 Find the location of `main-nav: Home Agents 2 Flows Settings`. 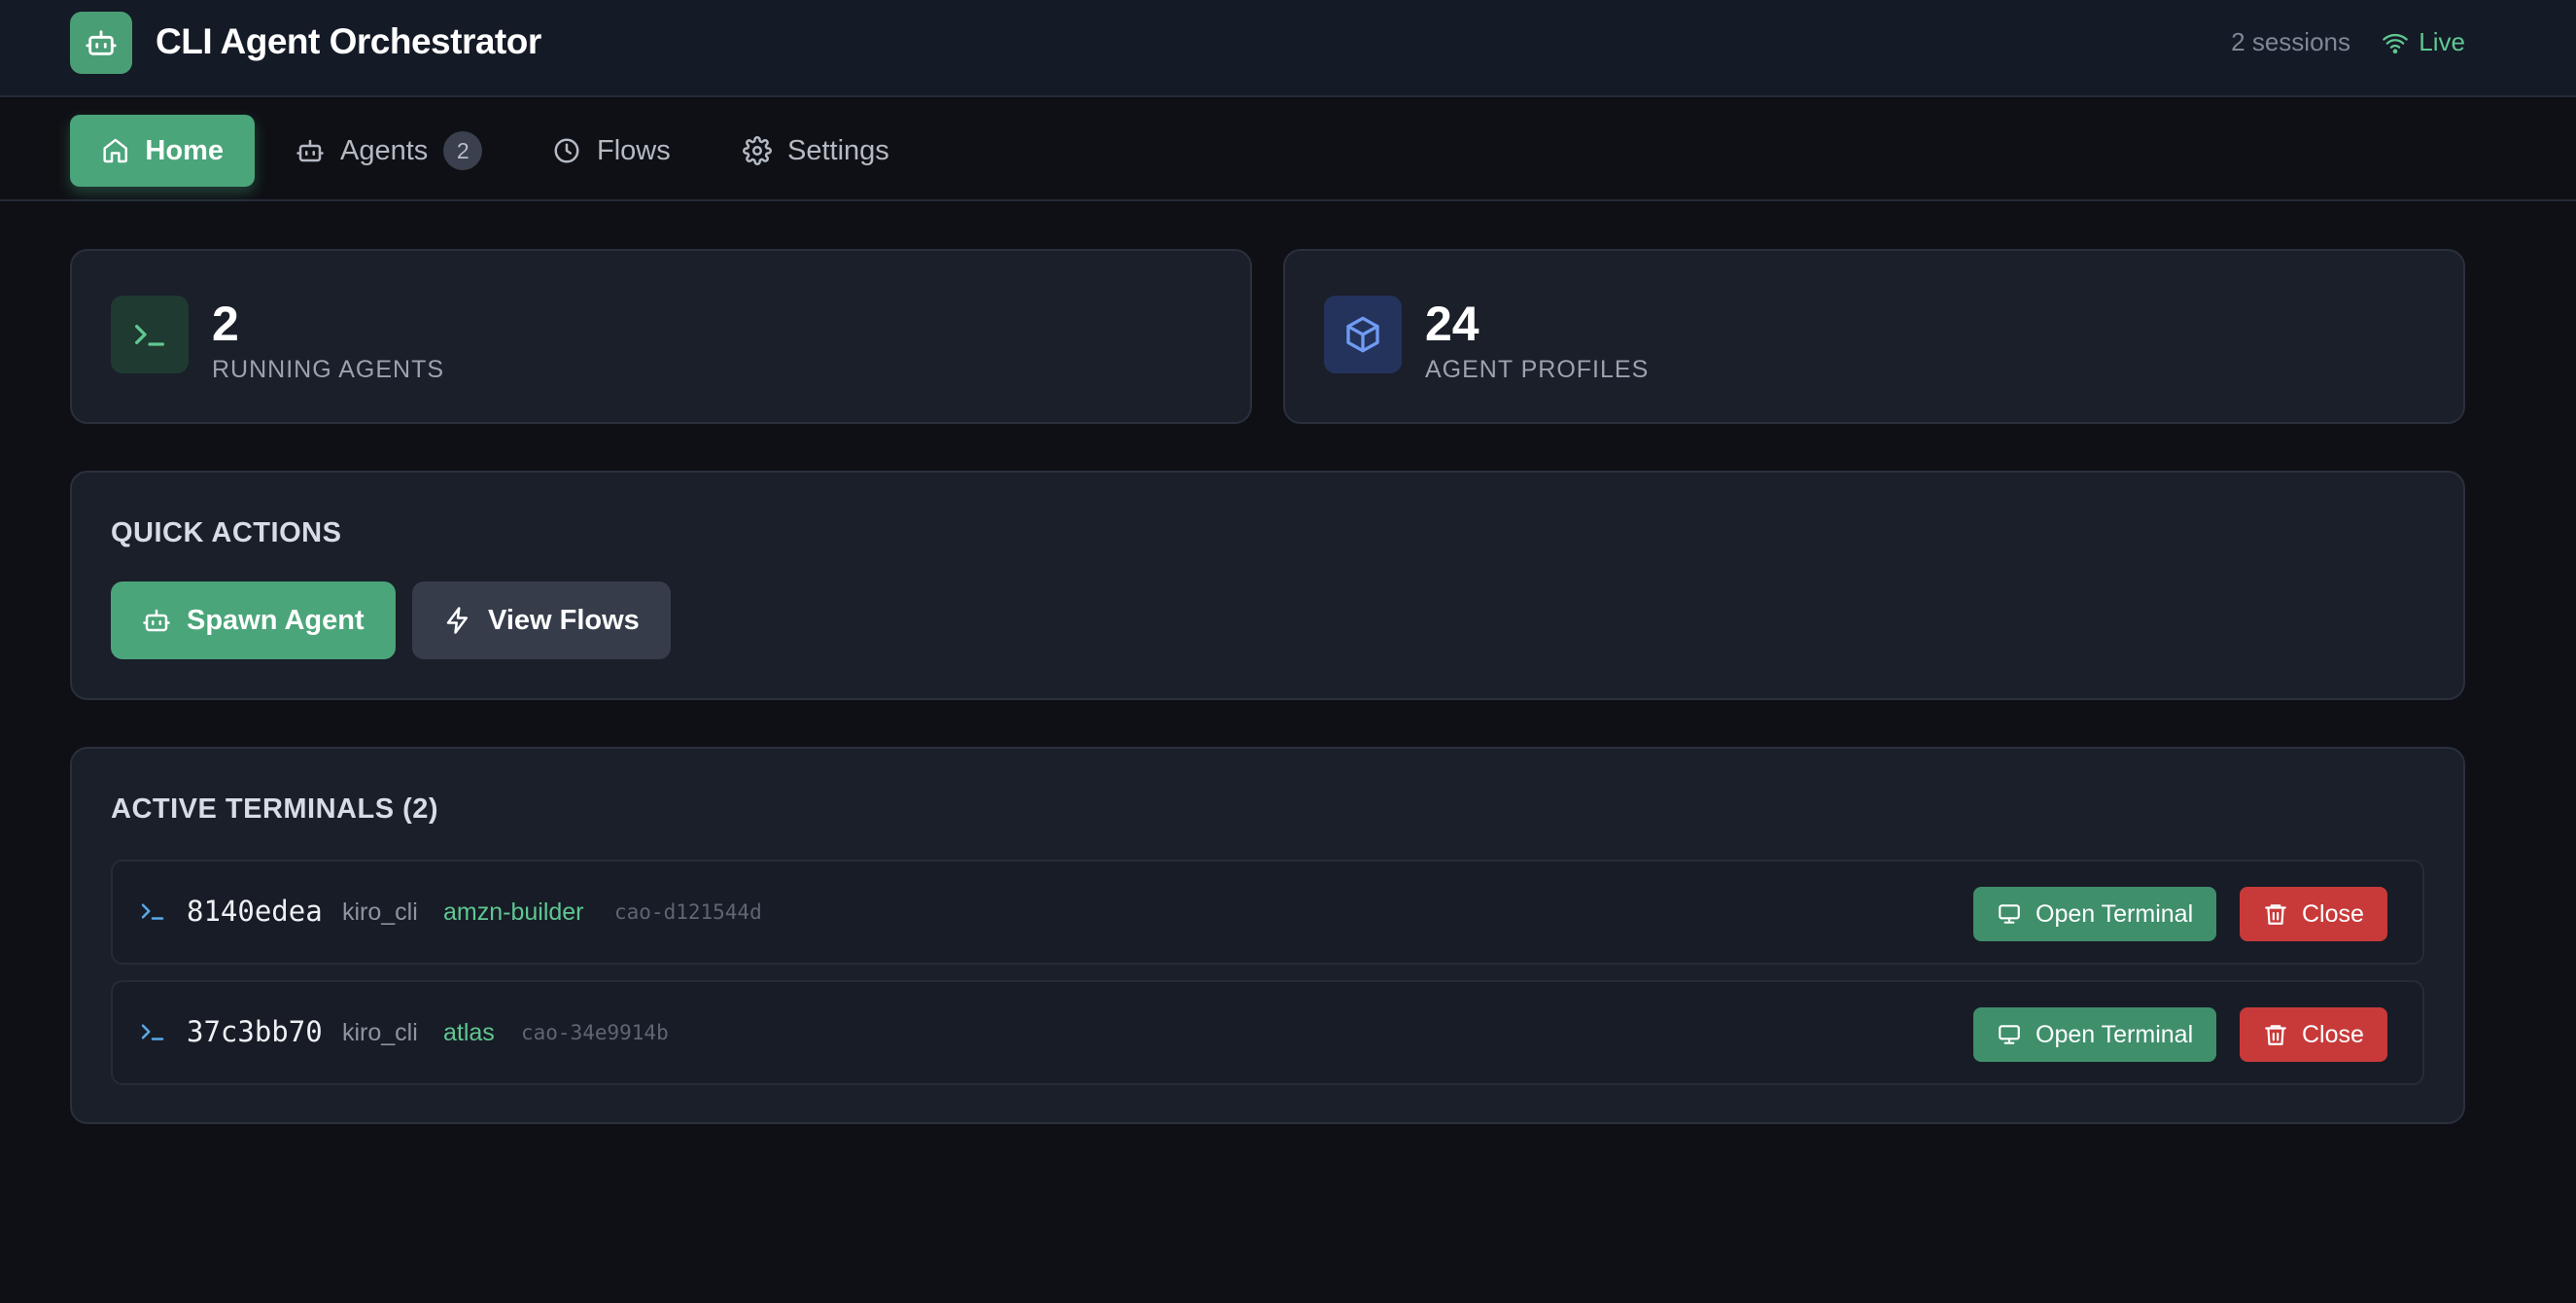

main-nav: Home Agents 2 Flows Settings is located at coordinates (1288, 150).